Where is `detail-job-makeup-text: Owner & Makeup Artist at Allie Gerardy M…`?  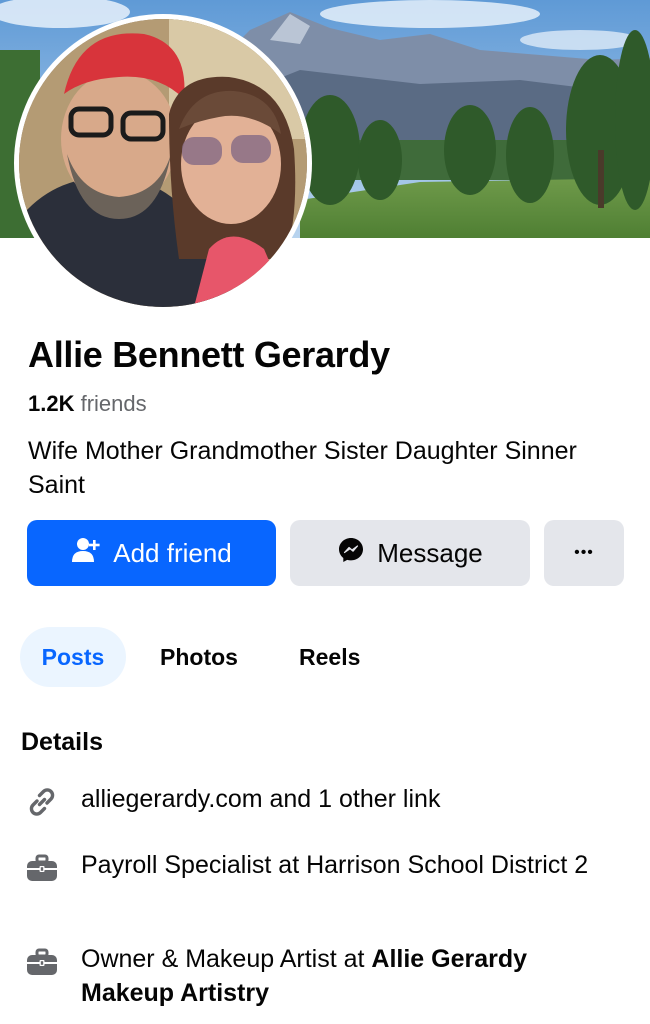
detail-job-makeup-text: Owner & Makeup Artist at Allie Gerardy M… is located at coordinates (351, 976).